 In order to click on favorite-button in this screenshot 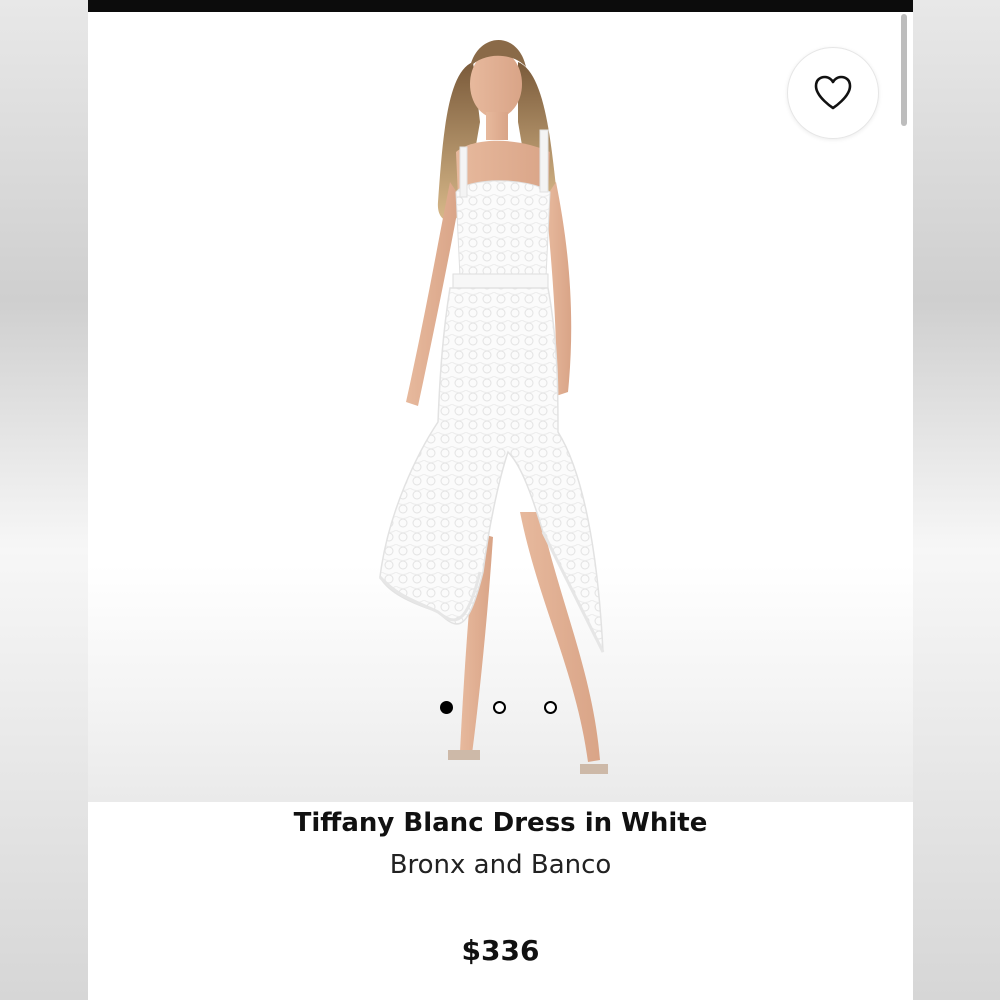, I will do `click(833, 93)`.